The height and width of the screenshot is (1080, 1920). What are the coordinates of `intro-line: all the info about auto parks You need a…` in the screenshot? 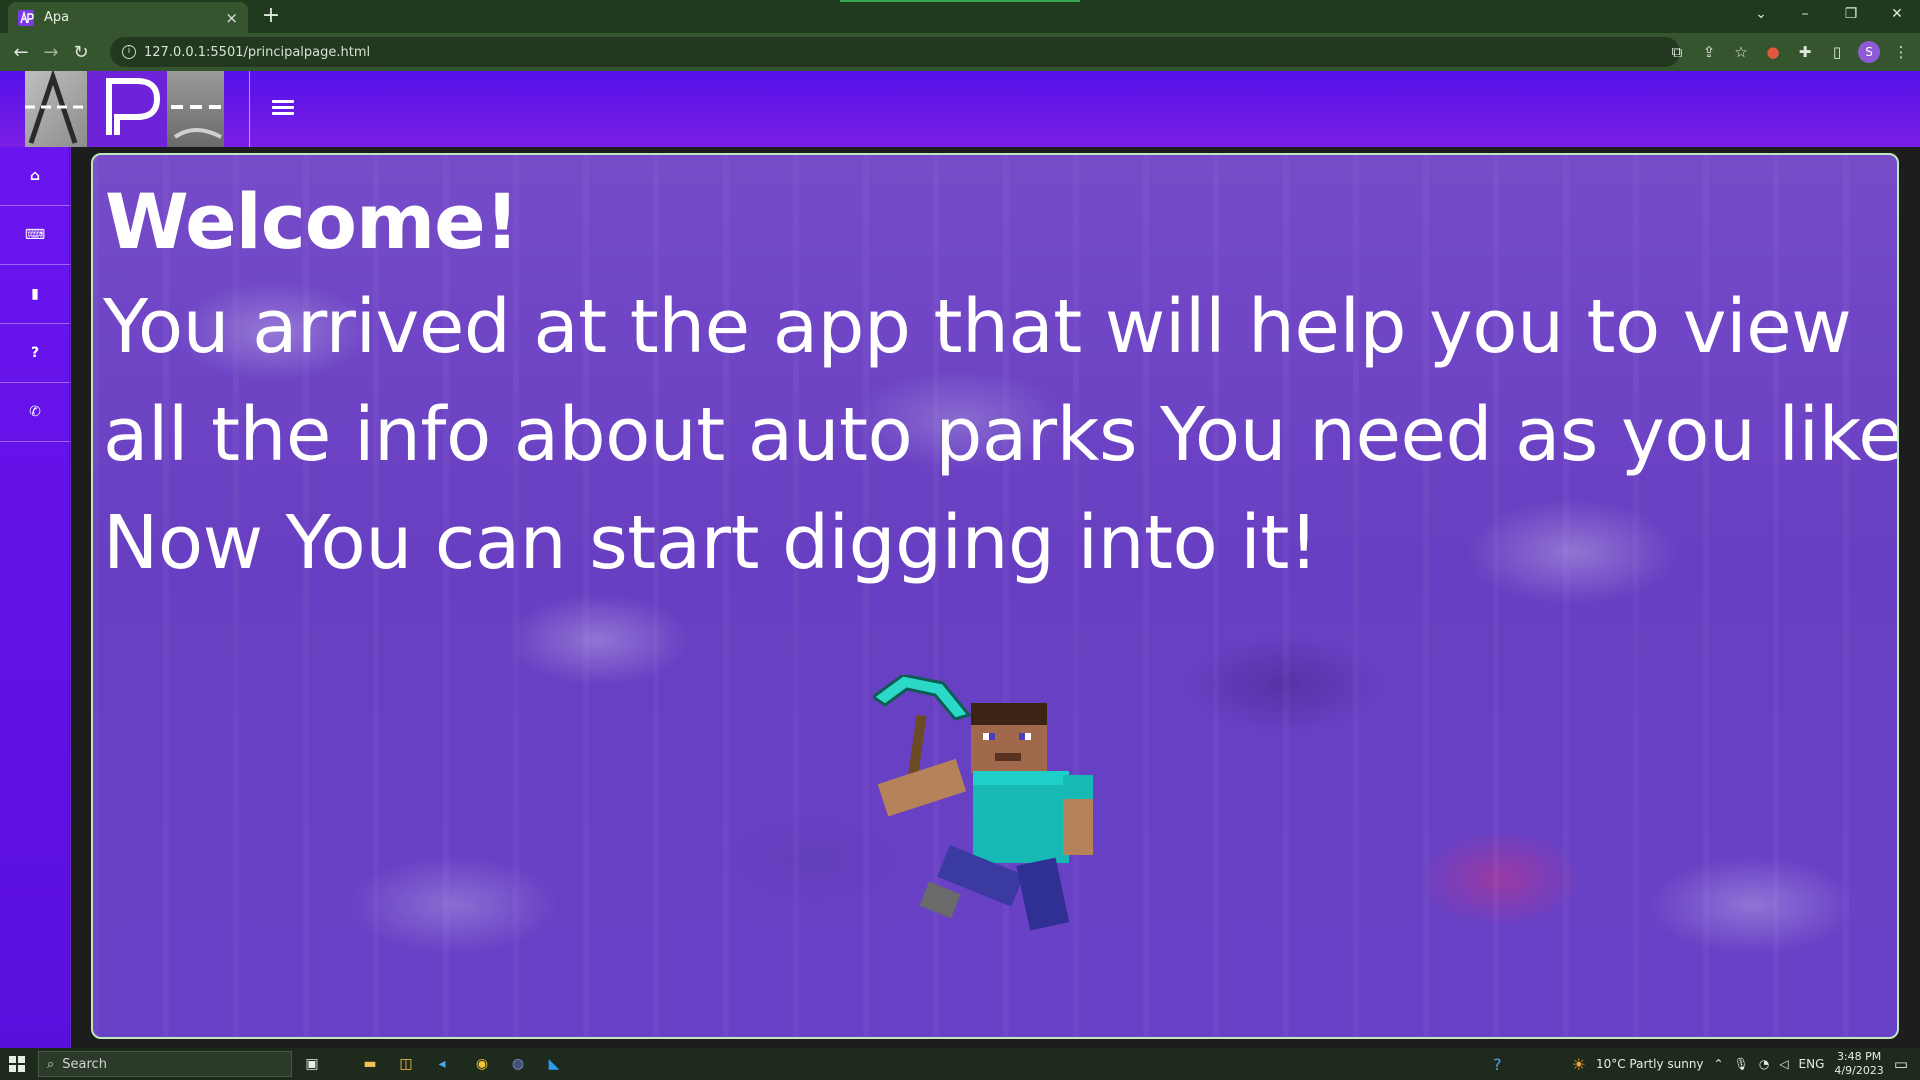 It's located at (1001, 435).